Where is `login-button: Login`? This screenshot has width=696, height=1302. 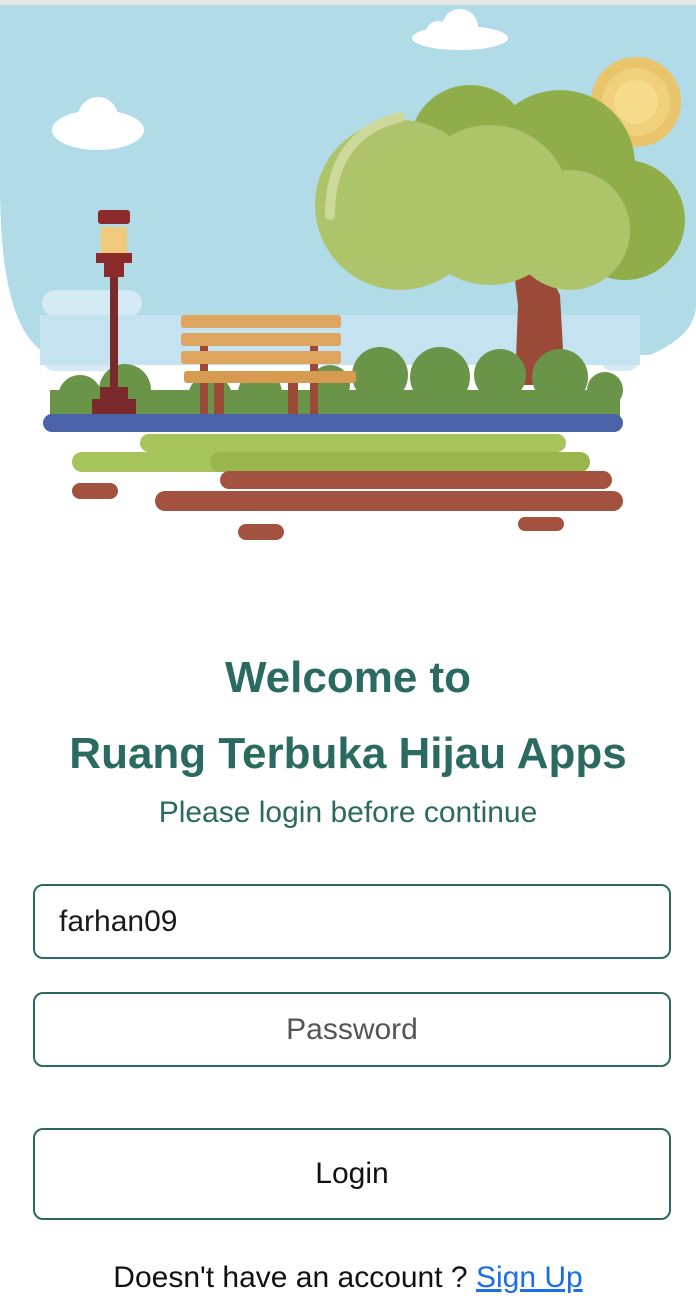
login-button: Login is located at coordinates (352, 1174).